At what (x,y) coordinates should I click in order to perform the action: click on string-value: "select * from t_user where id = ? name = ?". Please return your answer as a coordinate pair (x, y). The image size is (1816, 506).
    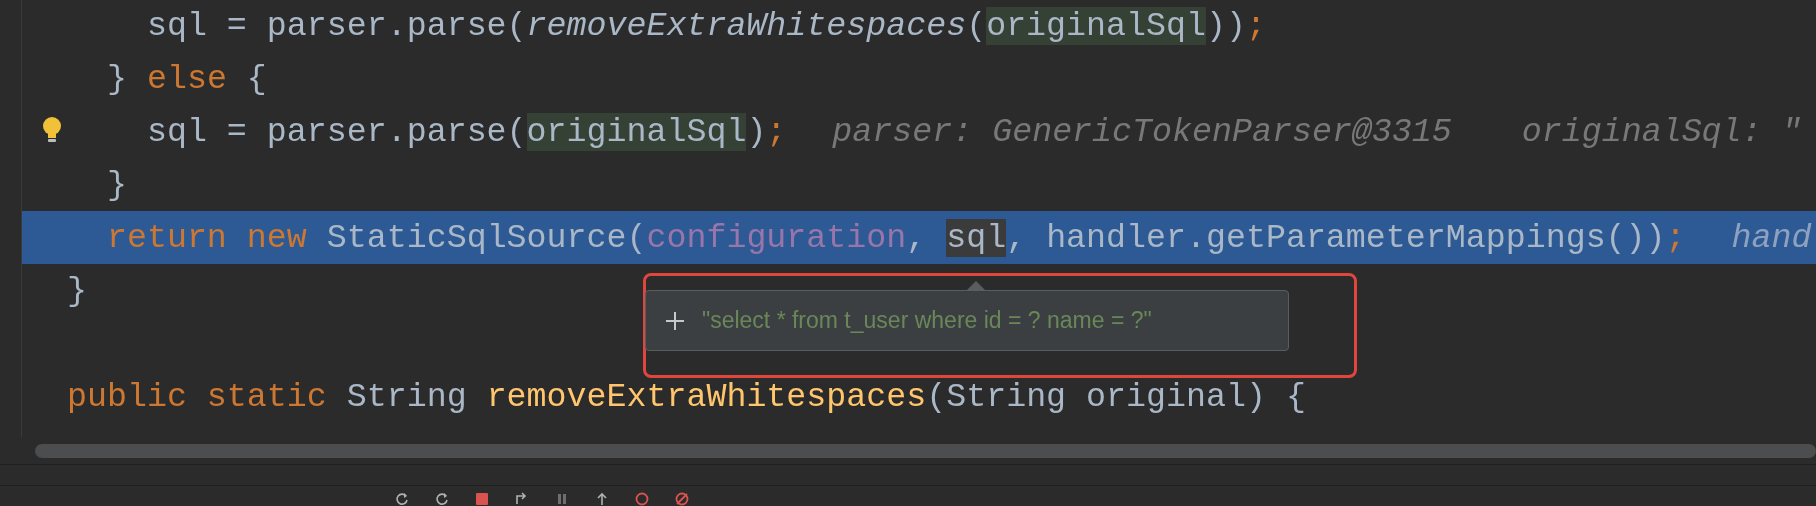
    Looking at the image, I should click on (927, 320).